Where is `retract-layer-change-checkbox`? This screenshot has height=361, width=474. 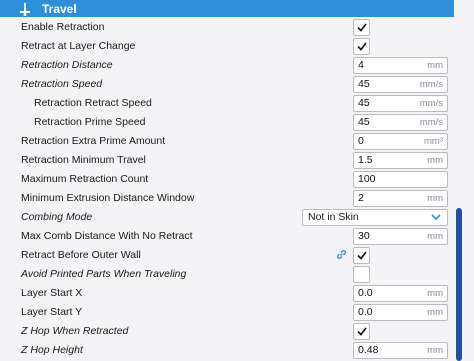
retract-layer-change-checkbox is located at coordinates (361, 46).